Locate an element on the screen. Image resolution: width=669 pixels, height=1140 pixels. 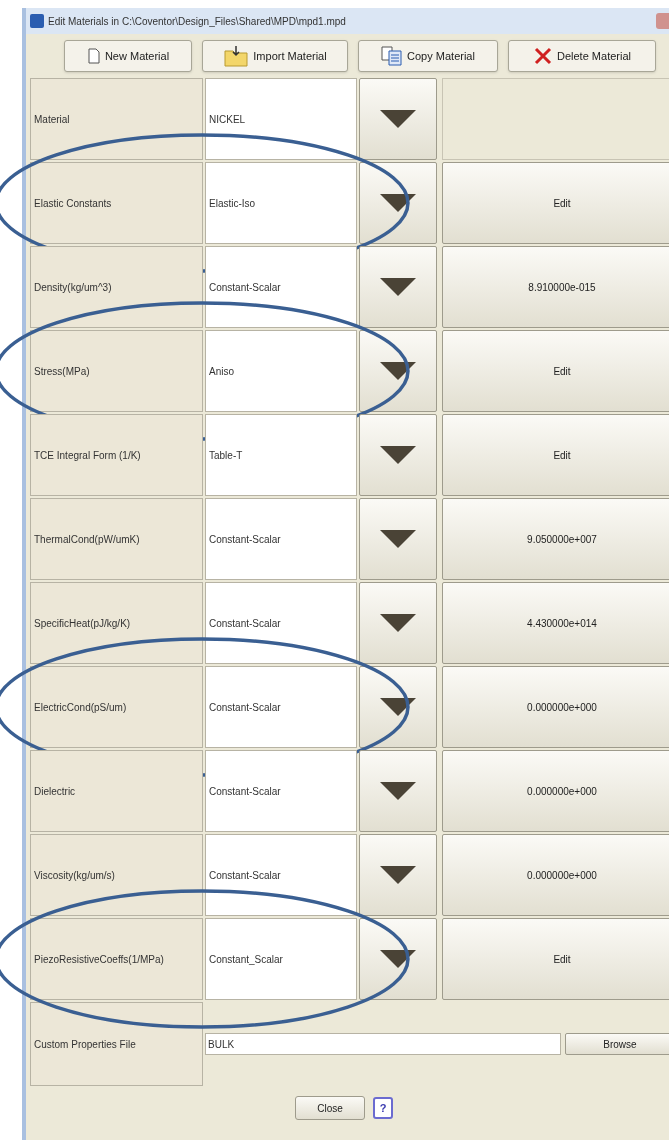
value-button: 9.050000e+007 is located at coordinates (555, 539).